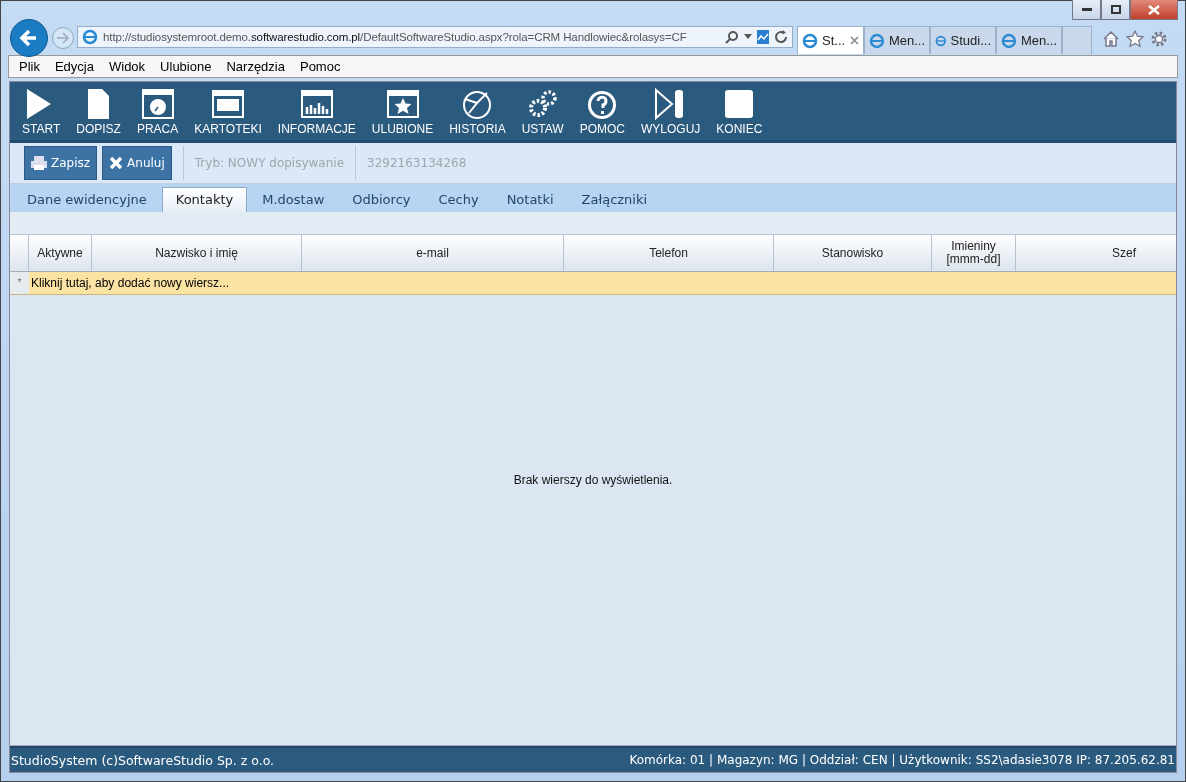 This screenshot has height=782, width=1186. Describe the element at coordinates (671, 111) in the screenshot. I see `toolbar-button: WYLOGUJ` at that location.